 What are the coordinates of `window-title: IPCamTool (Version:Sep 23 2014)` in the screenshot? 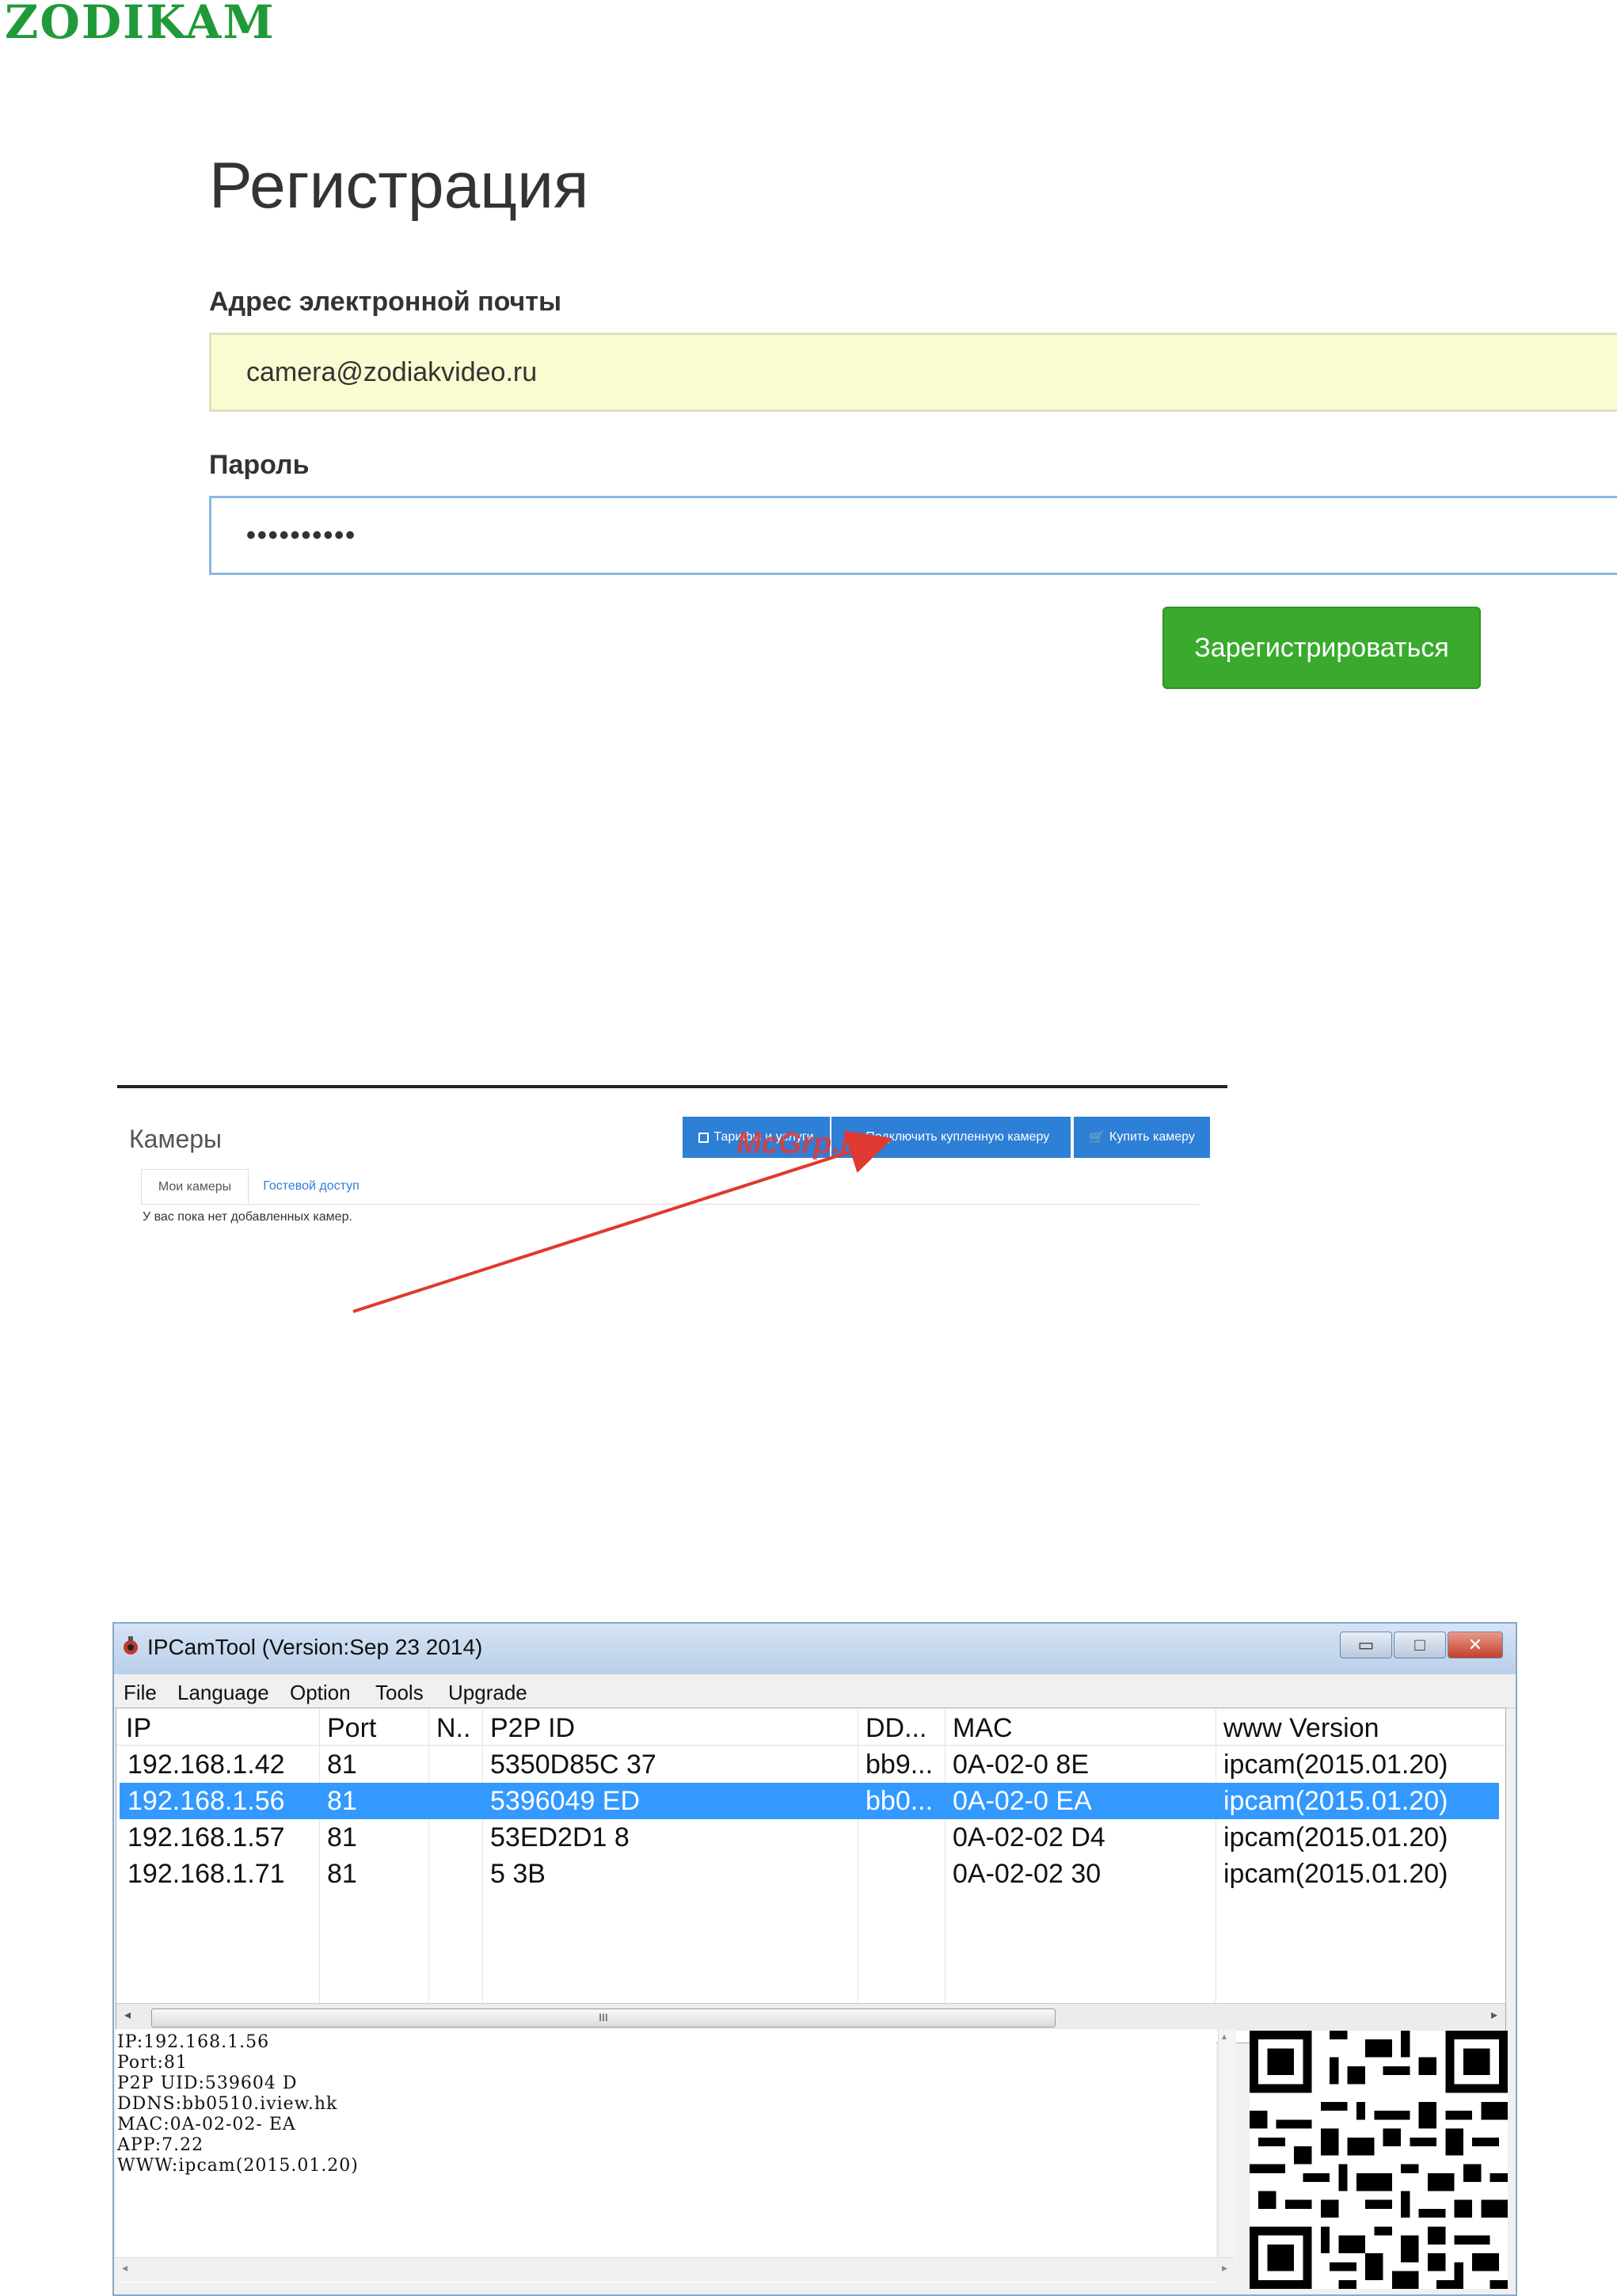 It's located at (315, 1647).